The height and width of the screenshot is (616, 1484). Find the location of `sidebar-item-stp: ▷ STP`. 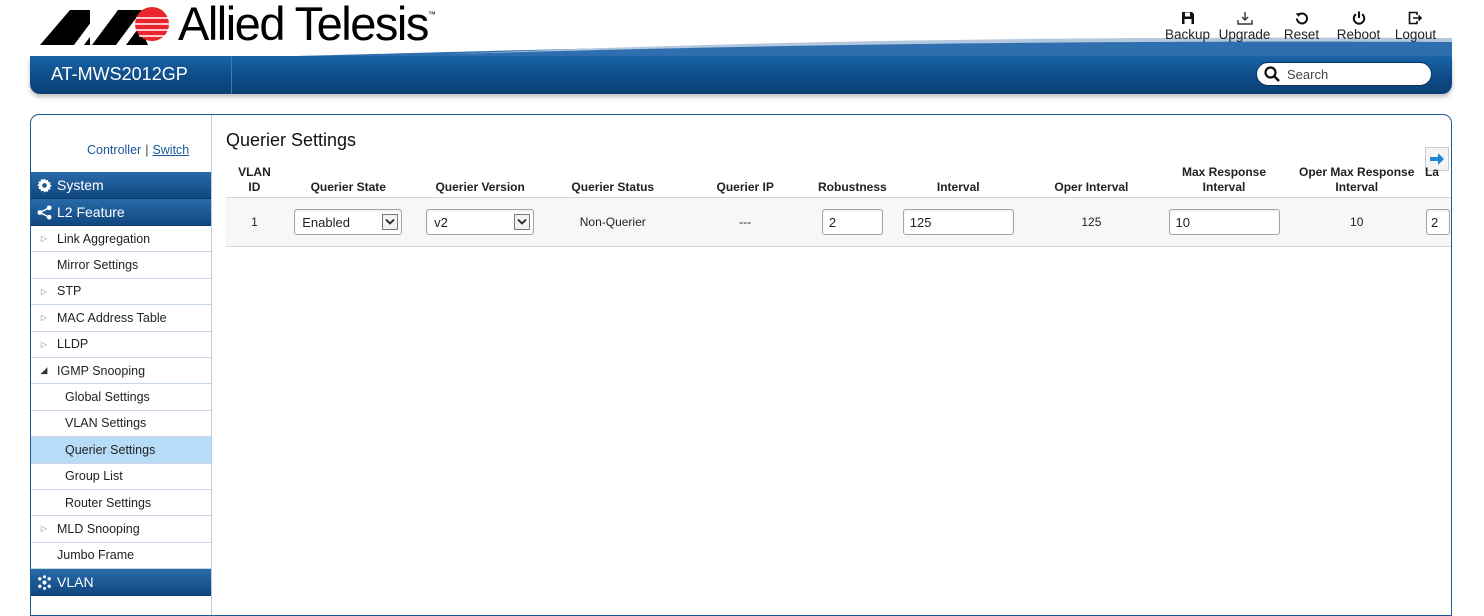

sidebar-item-stp: ▷ STP is located at coordinates (121, 292).